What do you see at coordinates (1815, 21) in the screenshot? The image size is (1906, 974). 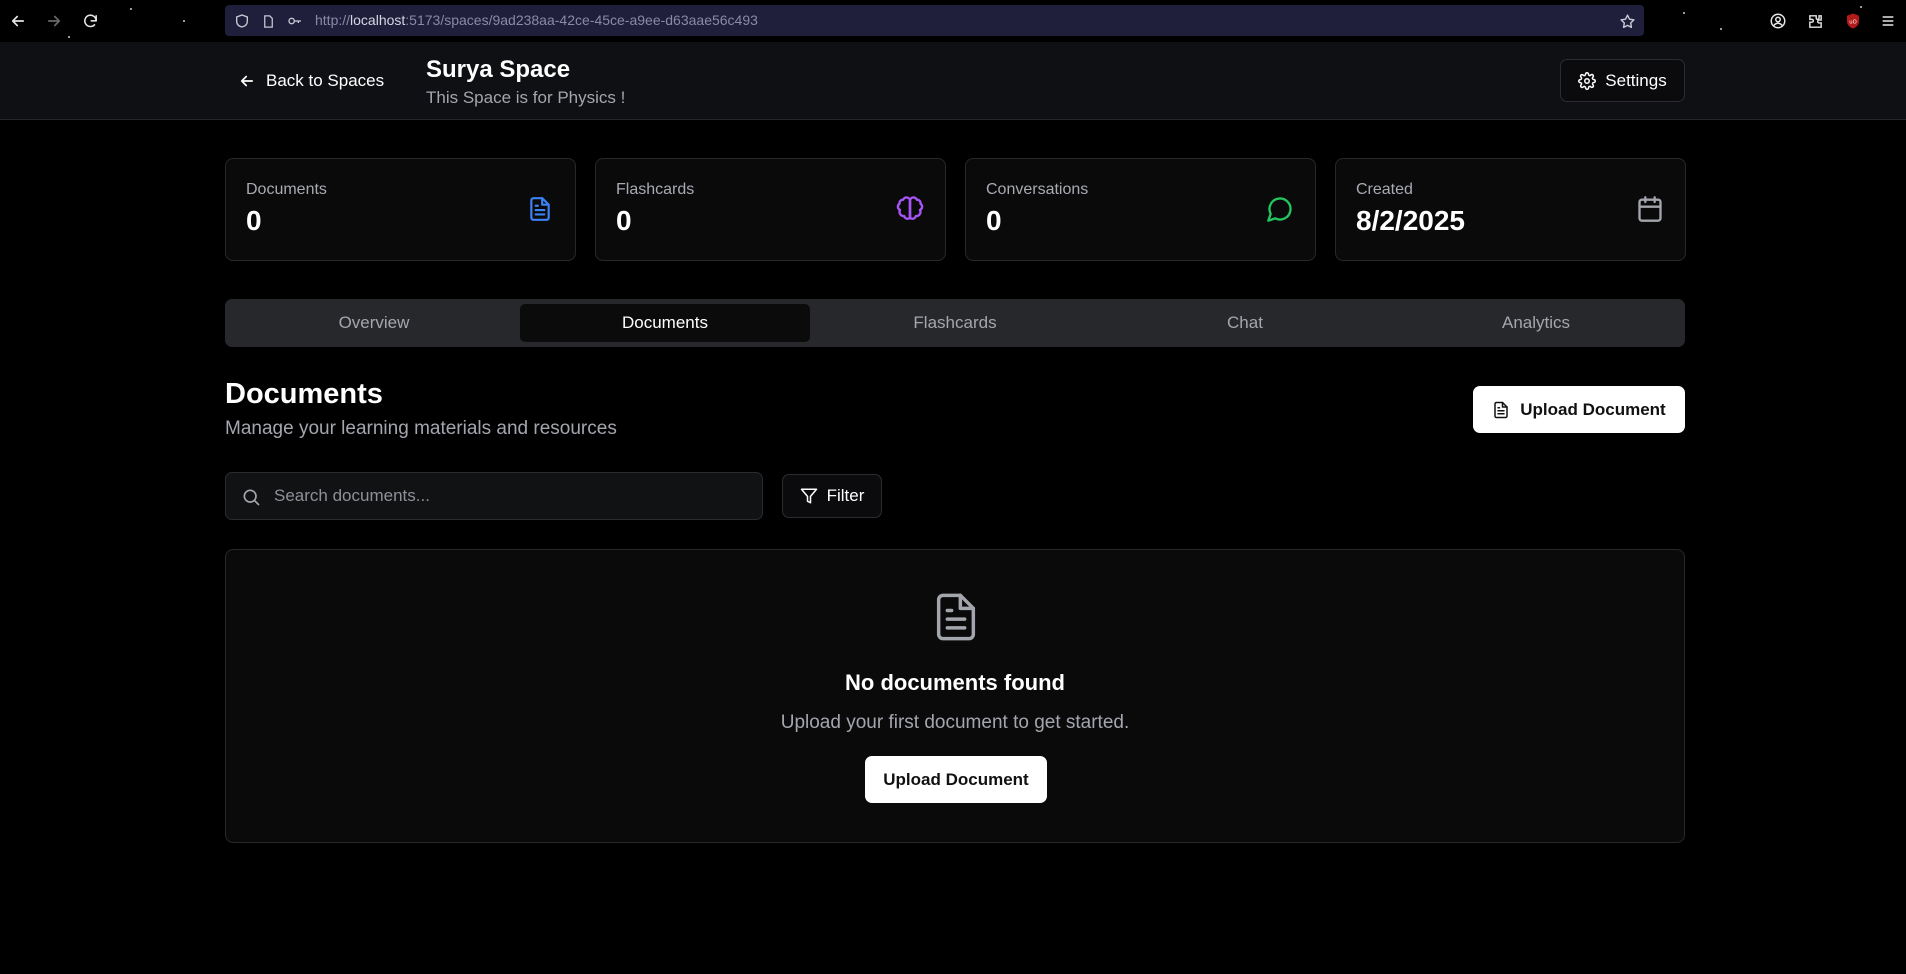 I see `extensions-icon` at bounding box center [1815, 21].